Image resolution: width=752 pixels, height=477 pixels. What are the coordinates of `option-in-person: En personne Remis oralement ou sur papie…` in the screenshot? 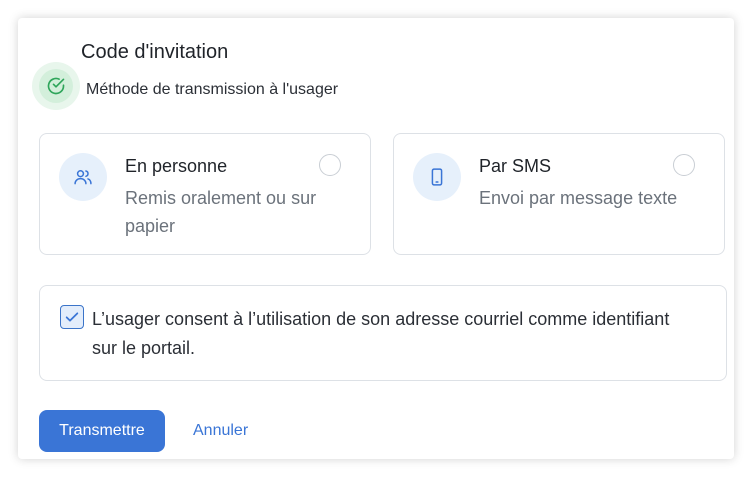 It's located at (205, 194).